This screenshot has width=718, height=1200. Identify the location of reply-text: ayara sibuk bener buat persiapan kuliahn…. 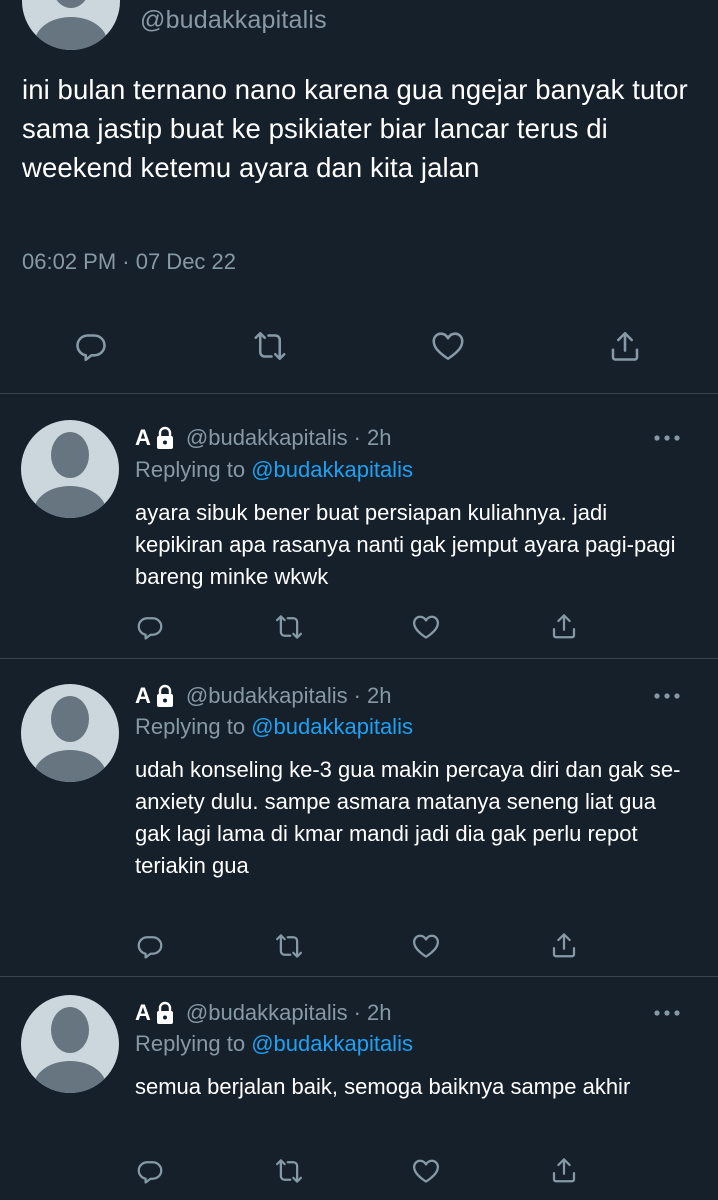
(405, 544).